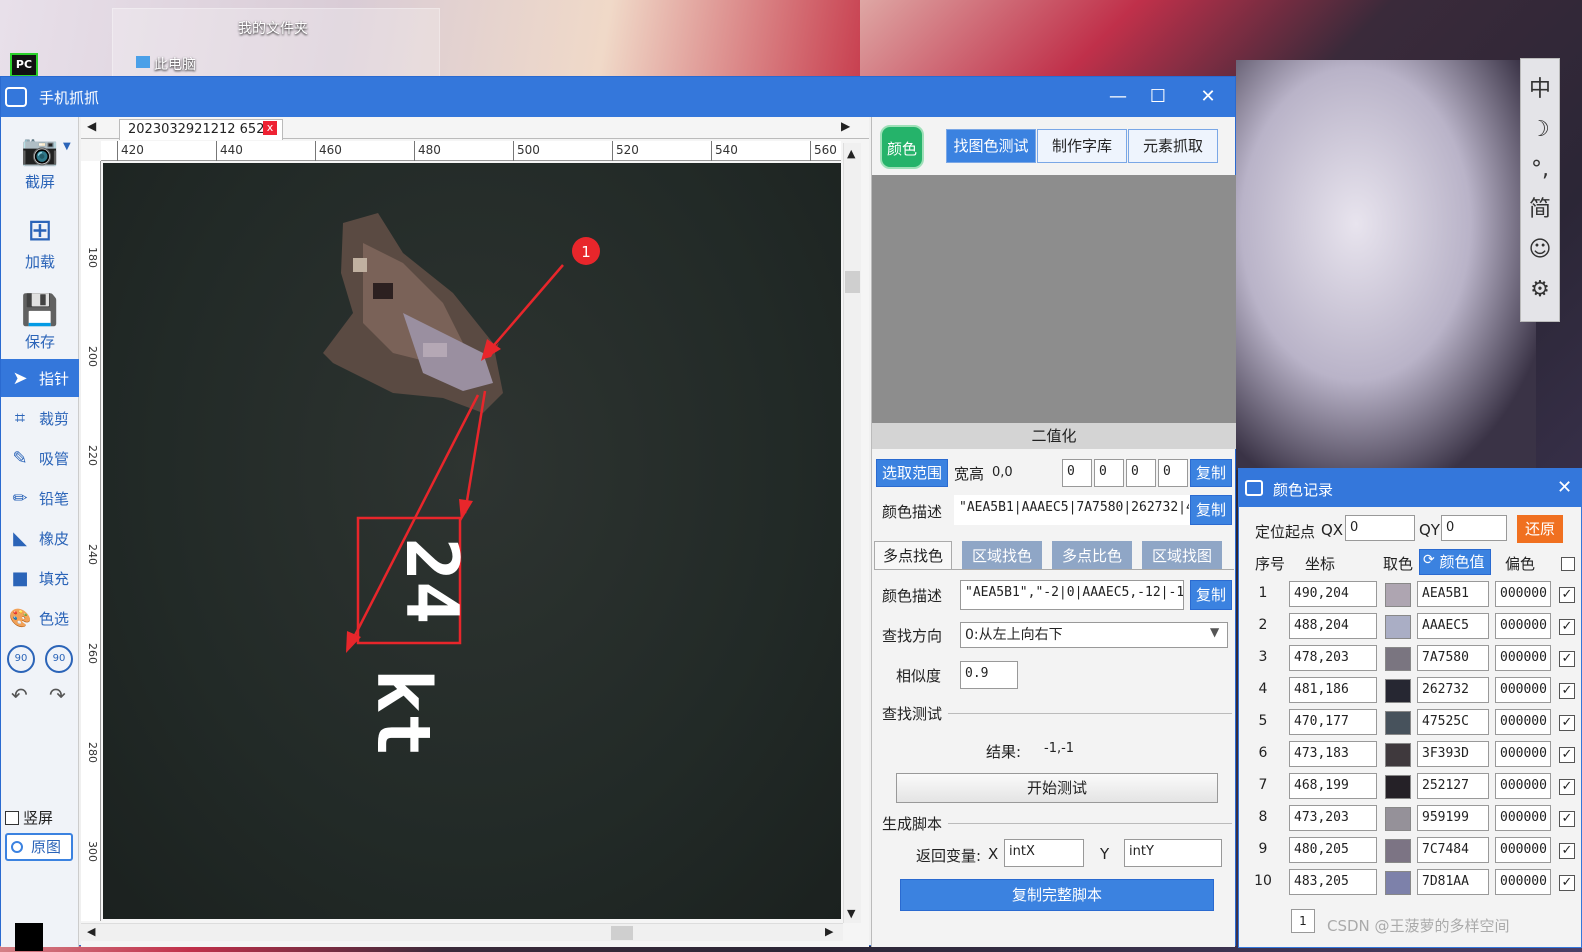 This screenshot has height=952, width=1582. I want to click on color-mode-button: 颜色, so click(902, 147).